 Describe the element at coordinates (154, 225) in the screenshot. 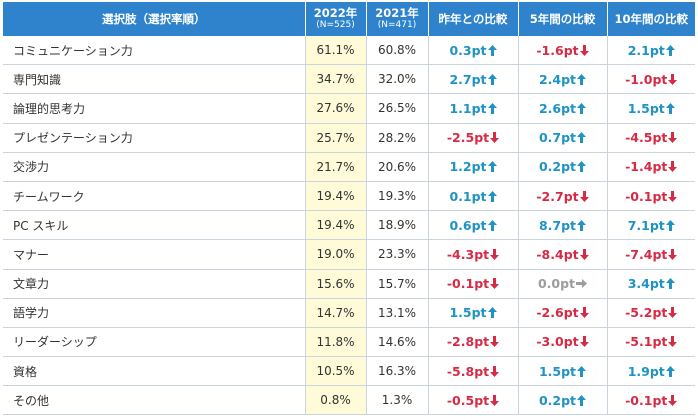

I see `skill-name: PC スキル` at that location.